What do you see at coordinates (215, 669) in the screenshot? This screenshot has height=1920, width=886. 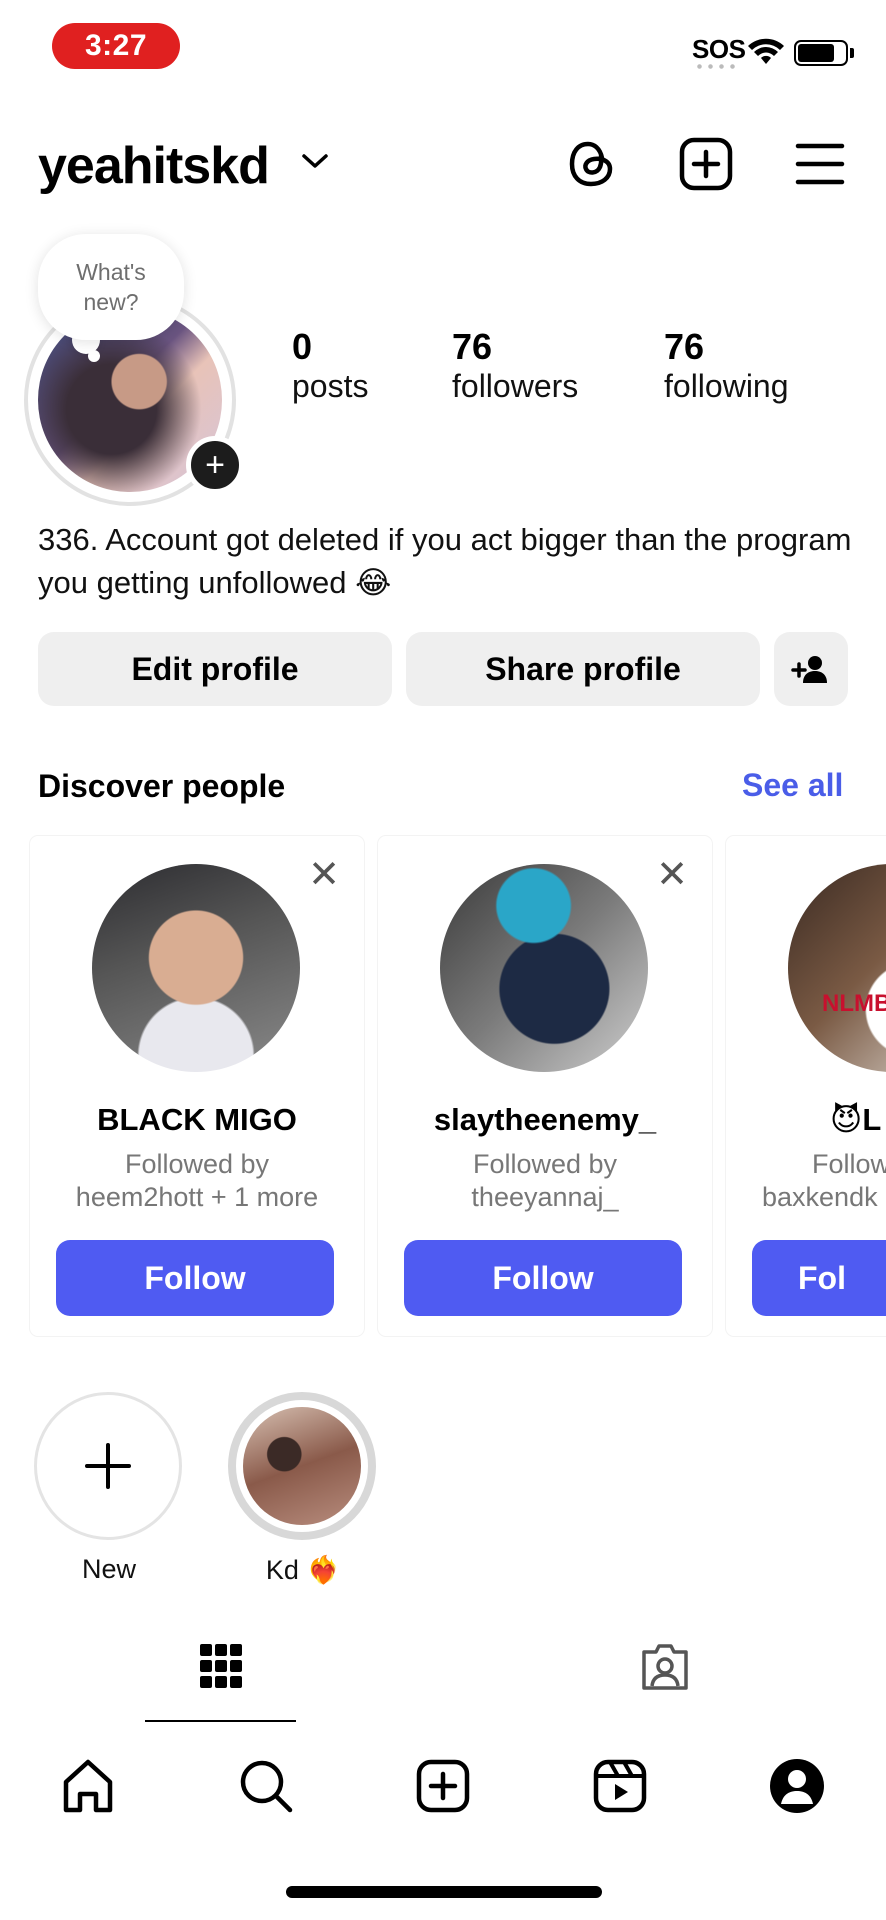 I see `edit-profile-button: Edit profile` at bounding box center [215, 669].